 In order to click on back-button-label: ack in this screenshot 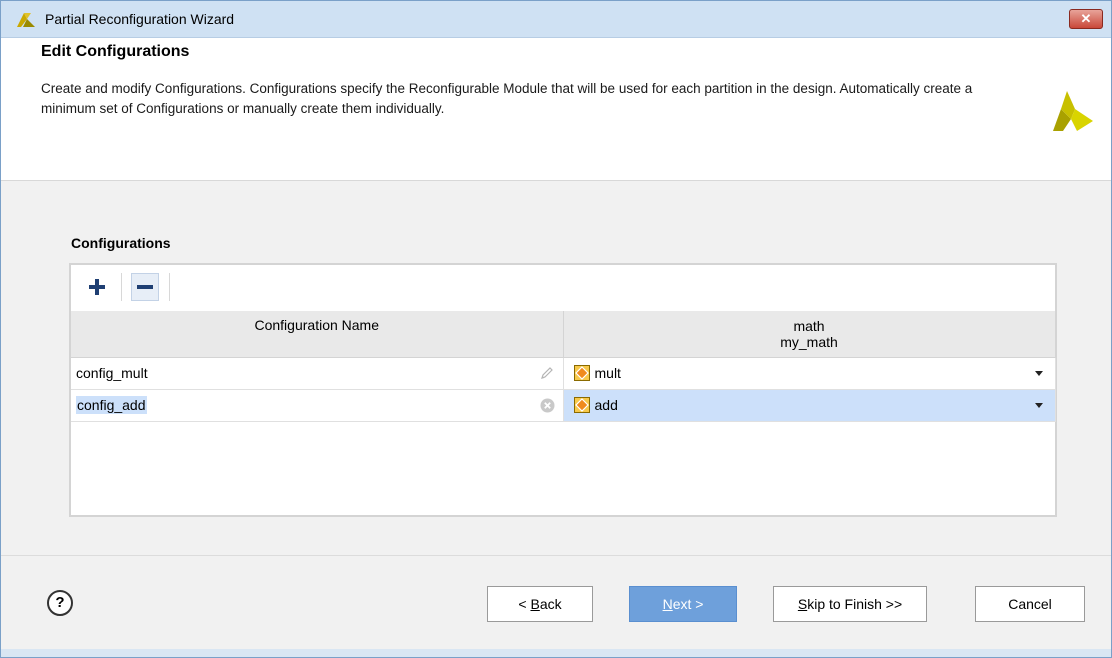, I will do `click(550, 604)`.